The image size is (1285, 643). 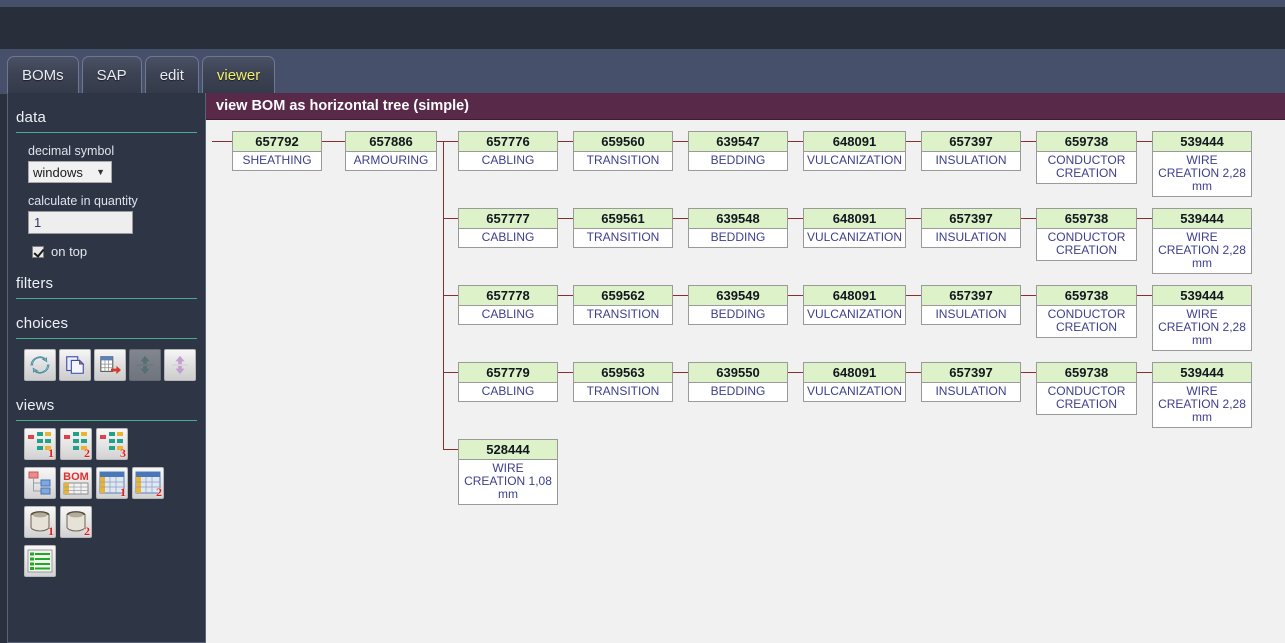 I want to click on expand-icon, so click(x=180, y=365).